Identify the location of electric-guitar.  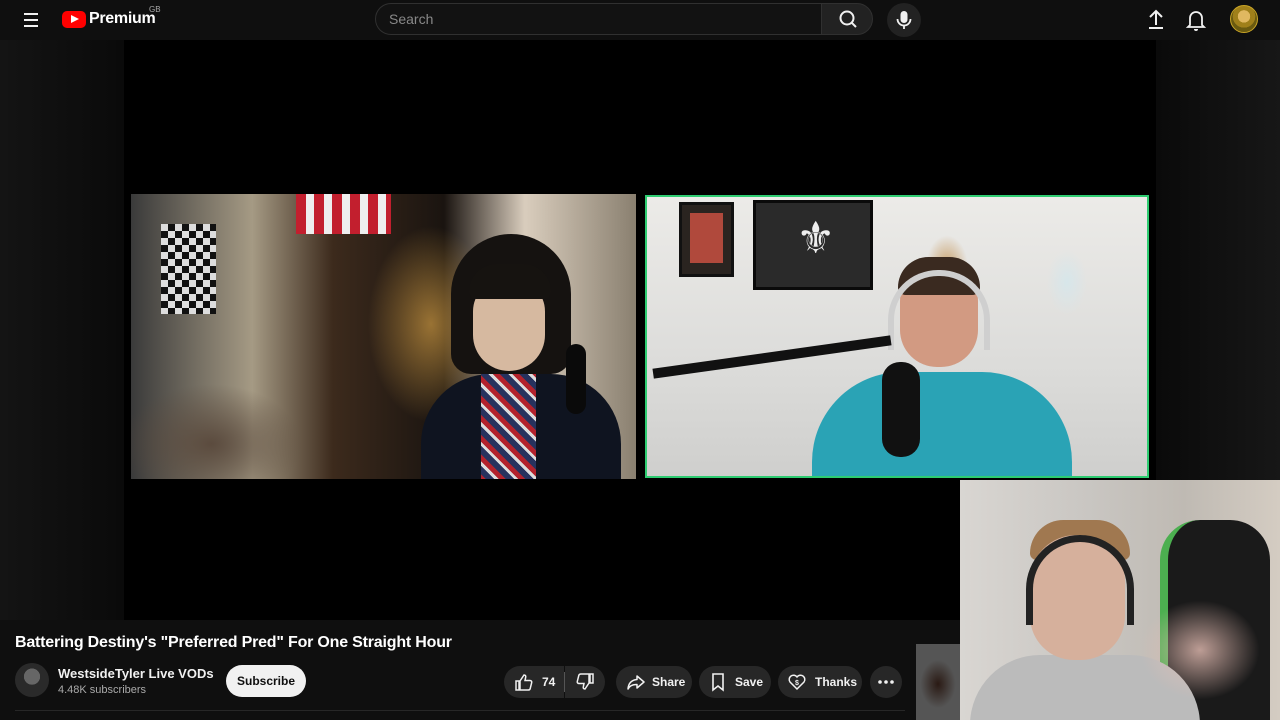
(1067, 267).